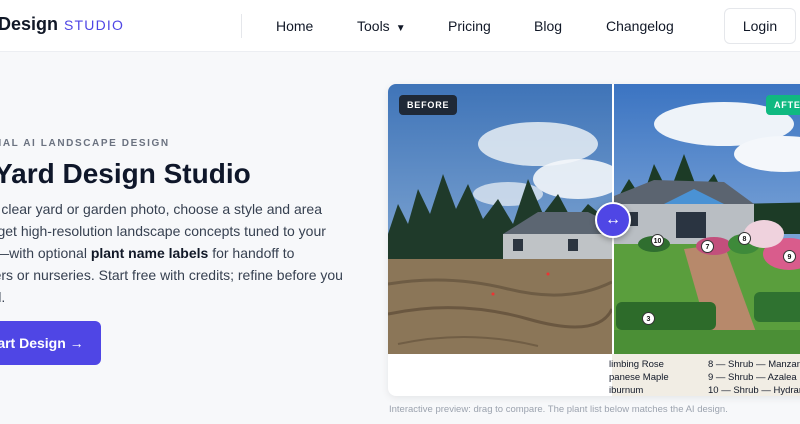 Image resolution: width=800 pixels, height=424 pixels. What do you see at coordinates (626, 390) in the screenshot?
I see `plant-legend-left: iburnum` at bounding box center [626, 390].